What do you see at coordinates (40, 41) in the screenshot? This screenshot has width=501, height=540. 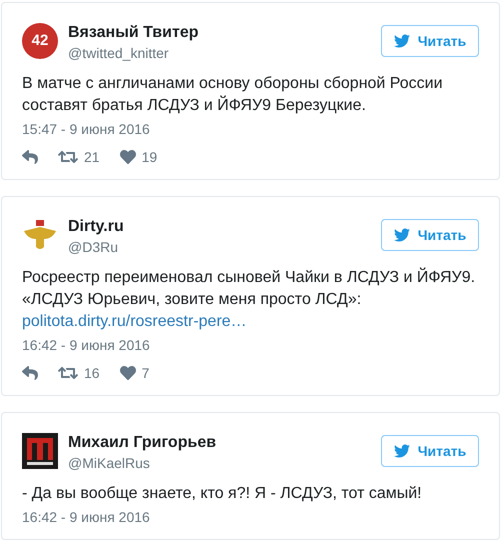 I see `avatar: 42` at bounding box center [40, 41].